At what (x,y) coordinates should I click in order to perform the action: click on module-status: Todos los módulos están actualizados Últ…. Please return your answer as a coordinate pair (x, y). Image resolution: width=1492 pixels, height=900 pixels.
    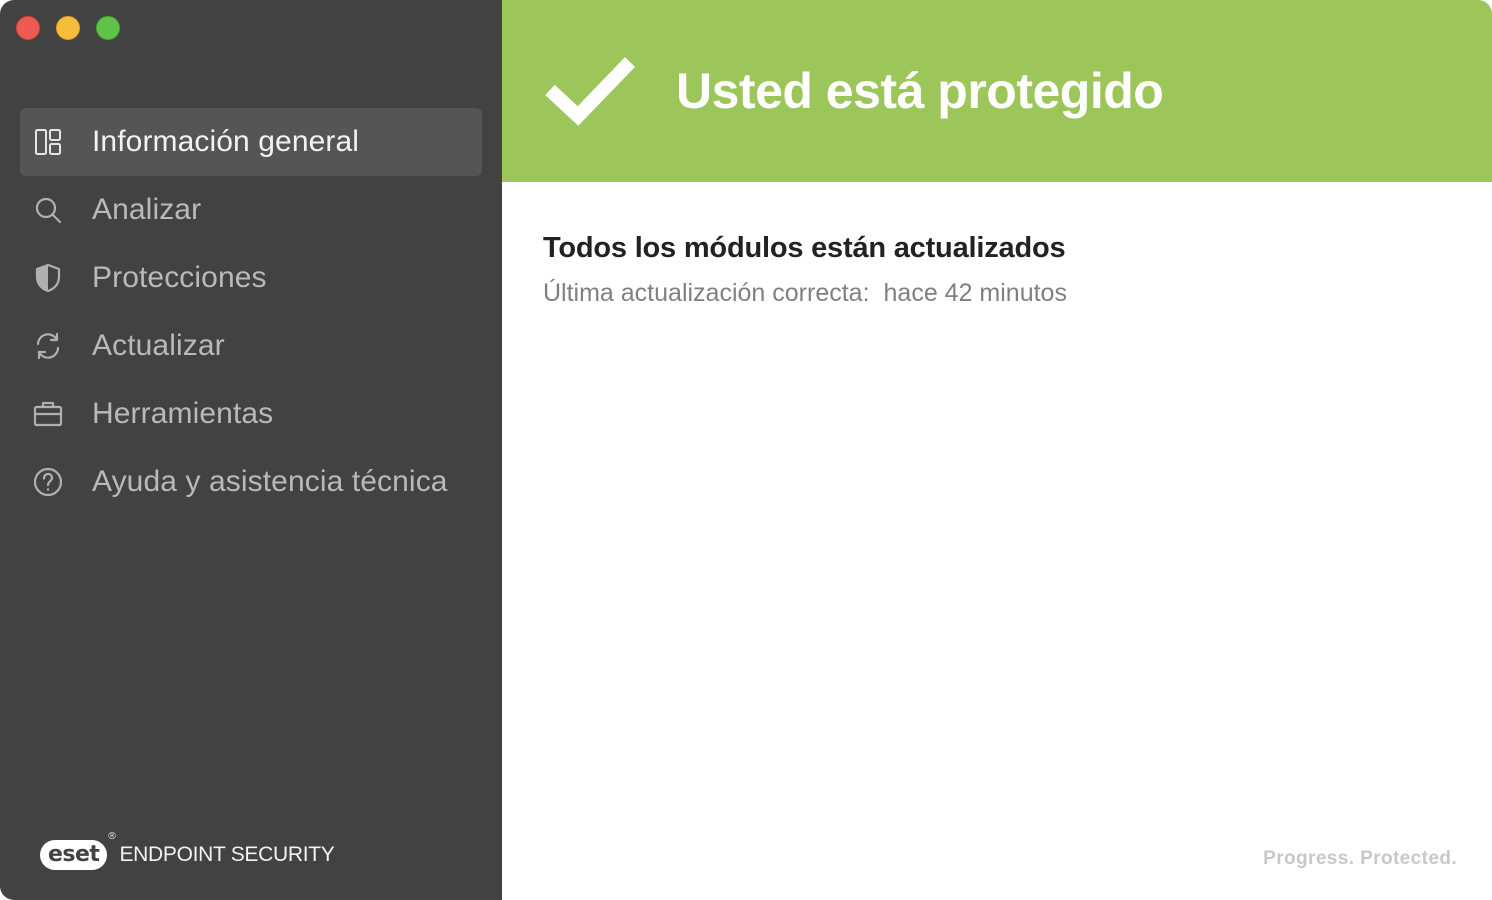
    Looking at the image, I should click on (997, 245).